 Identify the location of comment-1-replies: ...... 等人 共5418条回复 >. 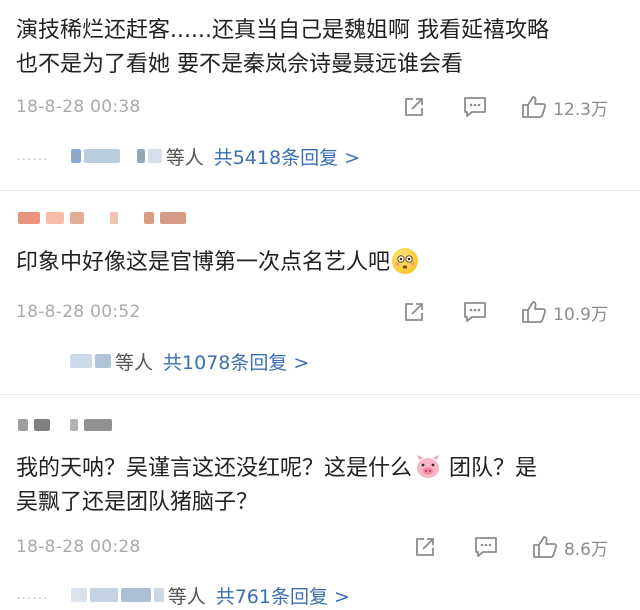
(188, 156).